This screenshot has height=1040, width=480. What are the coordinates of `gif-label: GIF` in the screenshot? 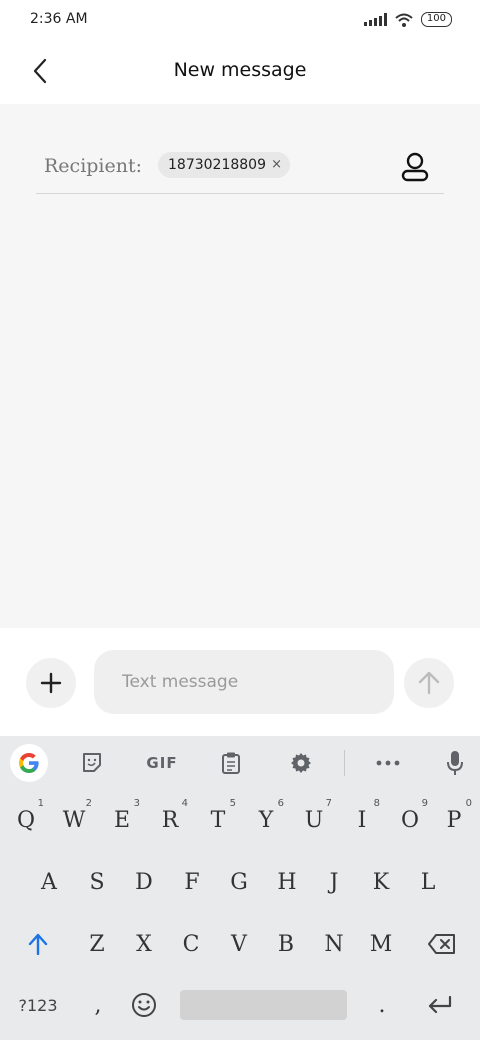 It's located at (162, 763).